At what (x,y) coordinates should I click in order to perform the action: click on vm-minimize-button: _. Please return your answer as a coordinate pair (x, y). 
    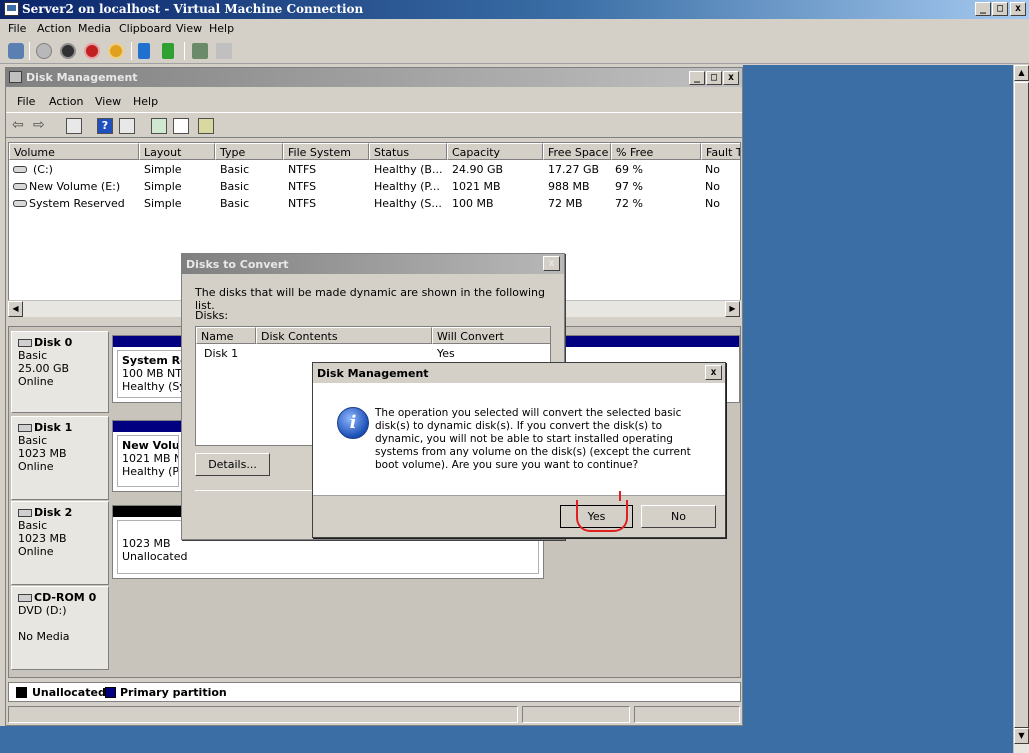
    Looking at the image, I should click on (983, 9).